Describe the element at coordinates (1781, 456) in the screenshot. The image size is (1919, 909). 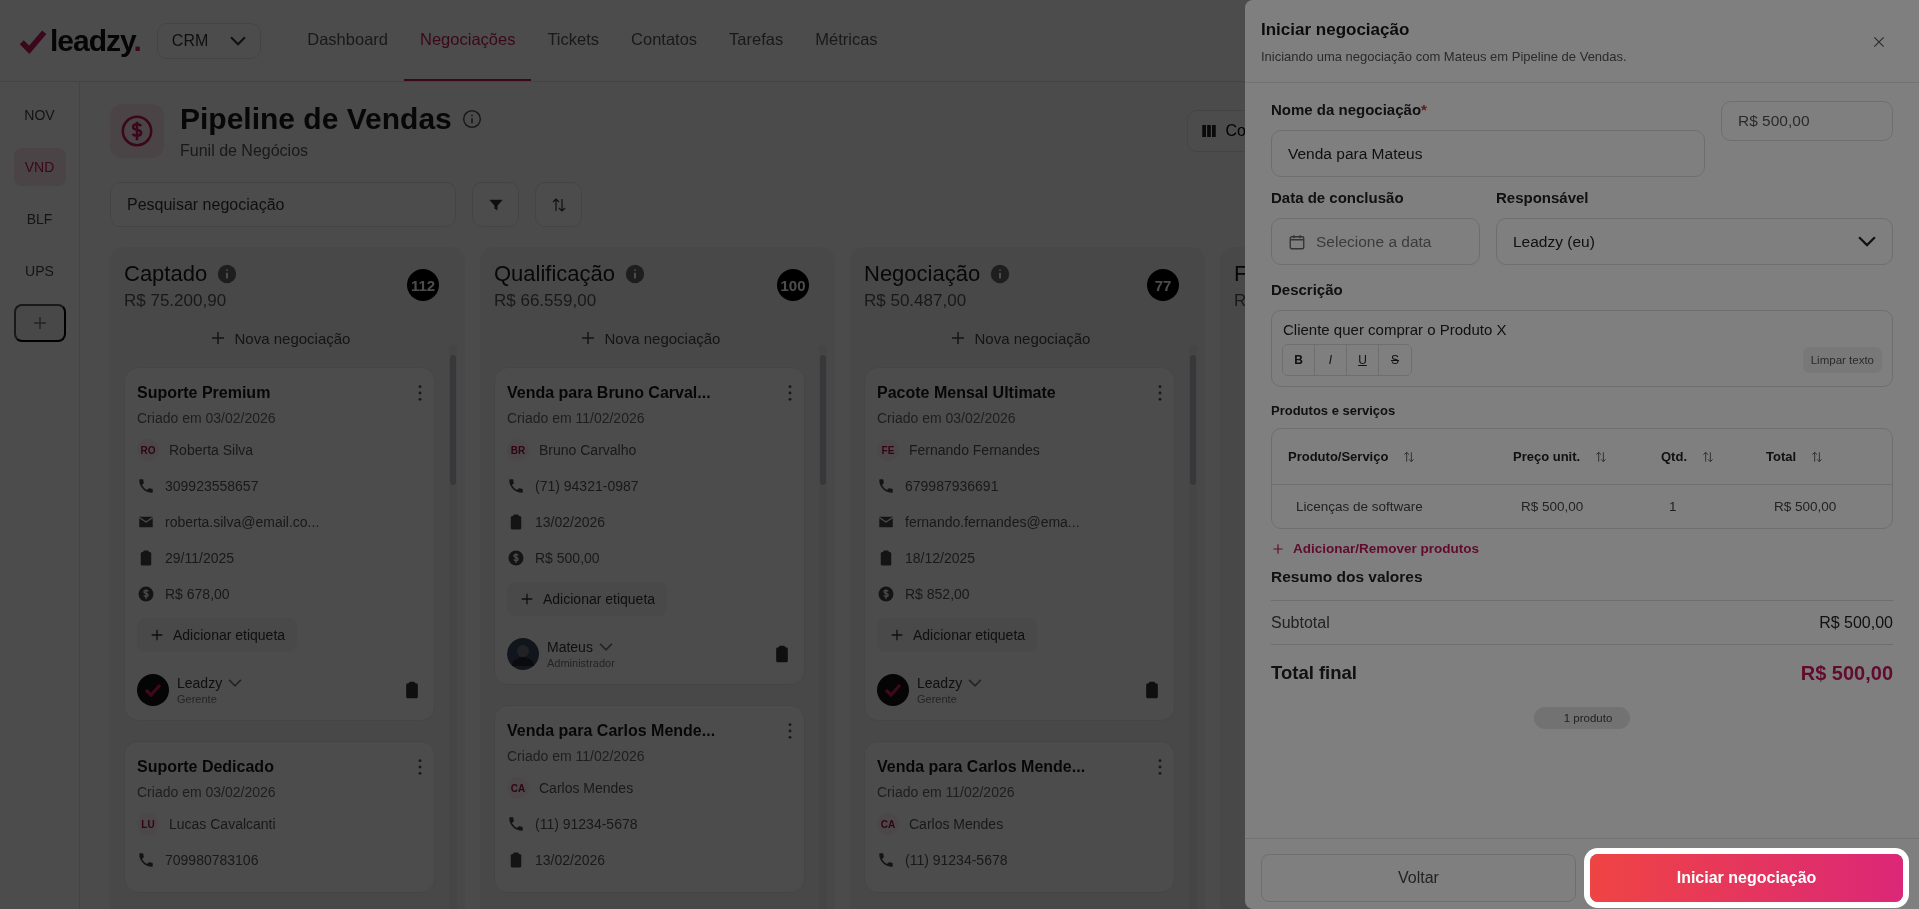
I see `column-header: Total` at that location.